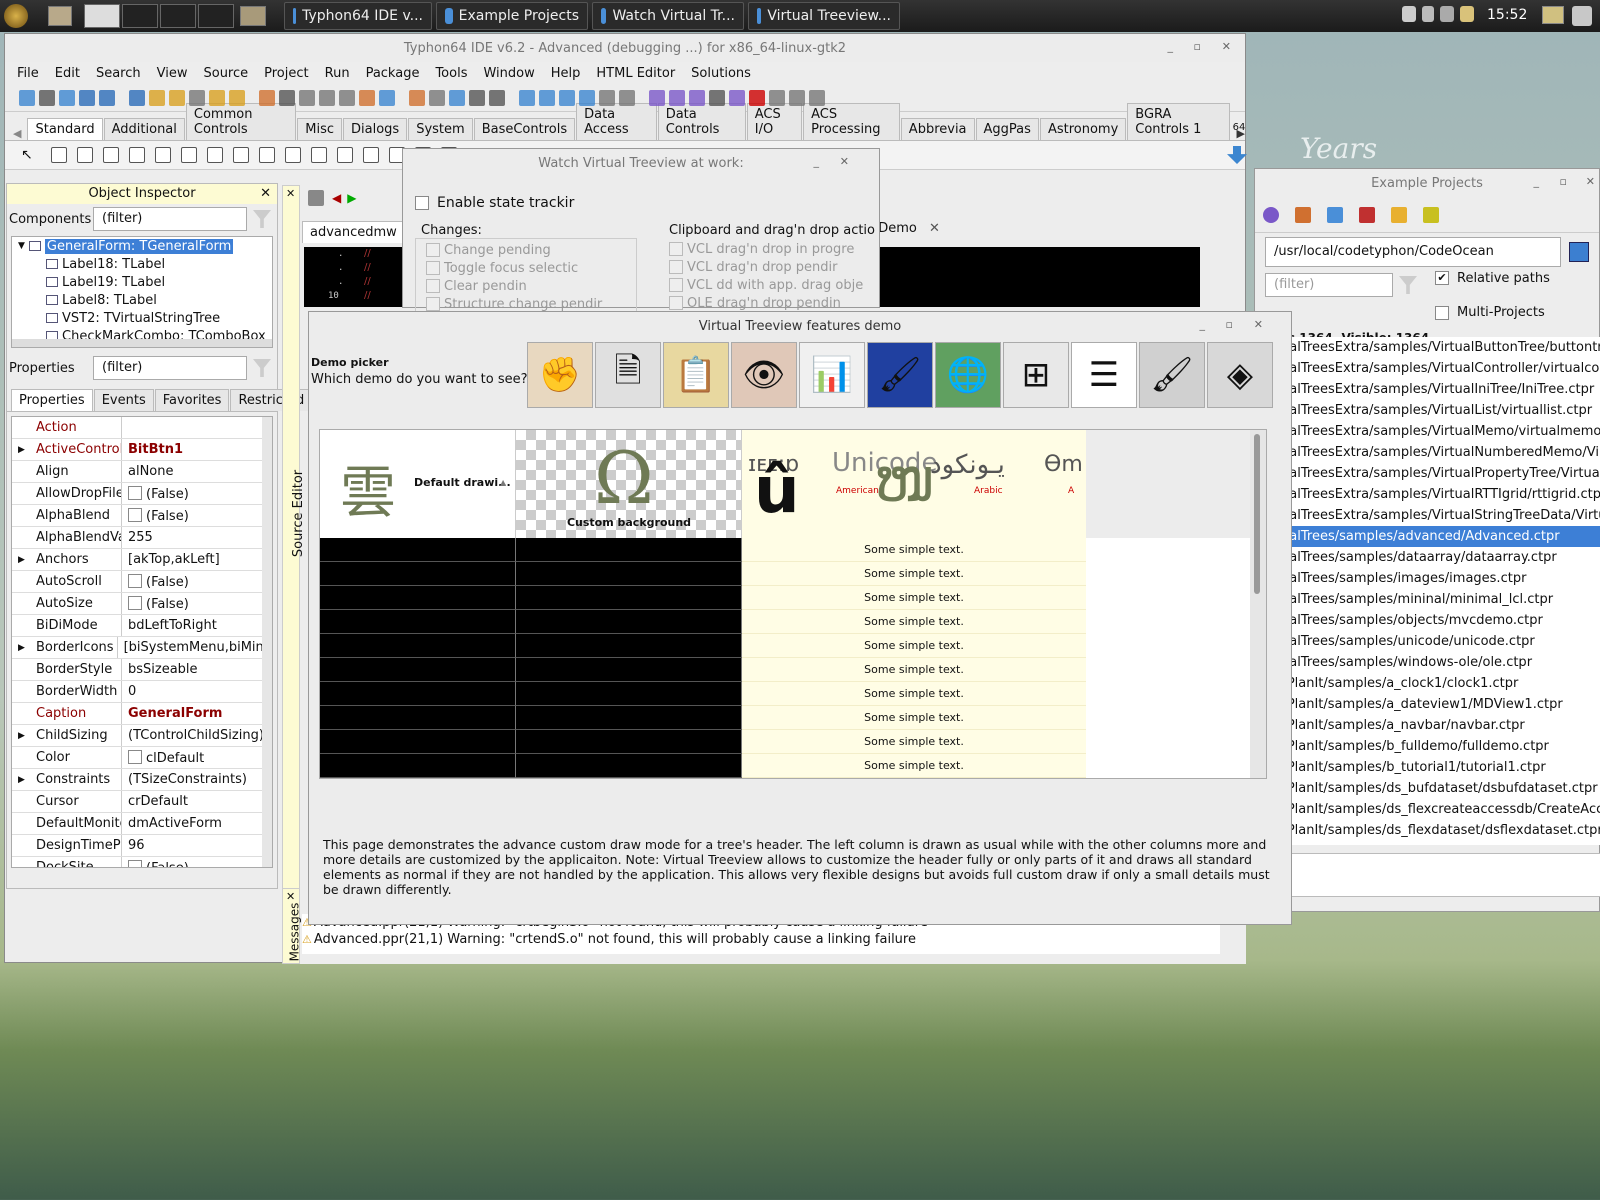  I want to click on property-row: ▶ BorderIcons [biSystemMenu,biMinim, so click(142, 648).